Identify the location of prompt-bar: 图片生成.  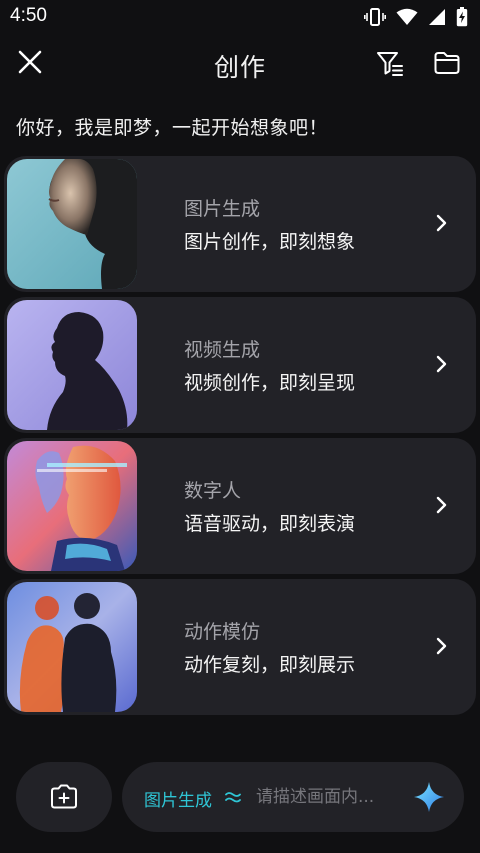
(293, 797).